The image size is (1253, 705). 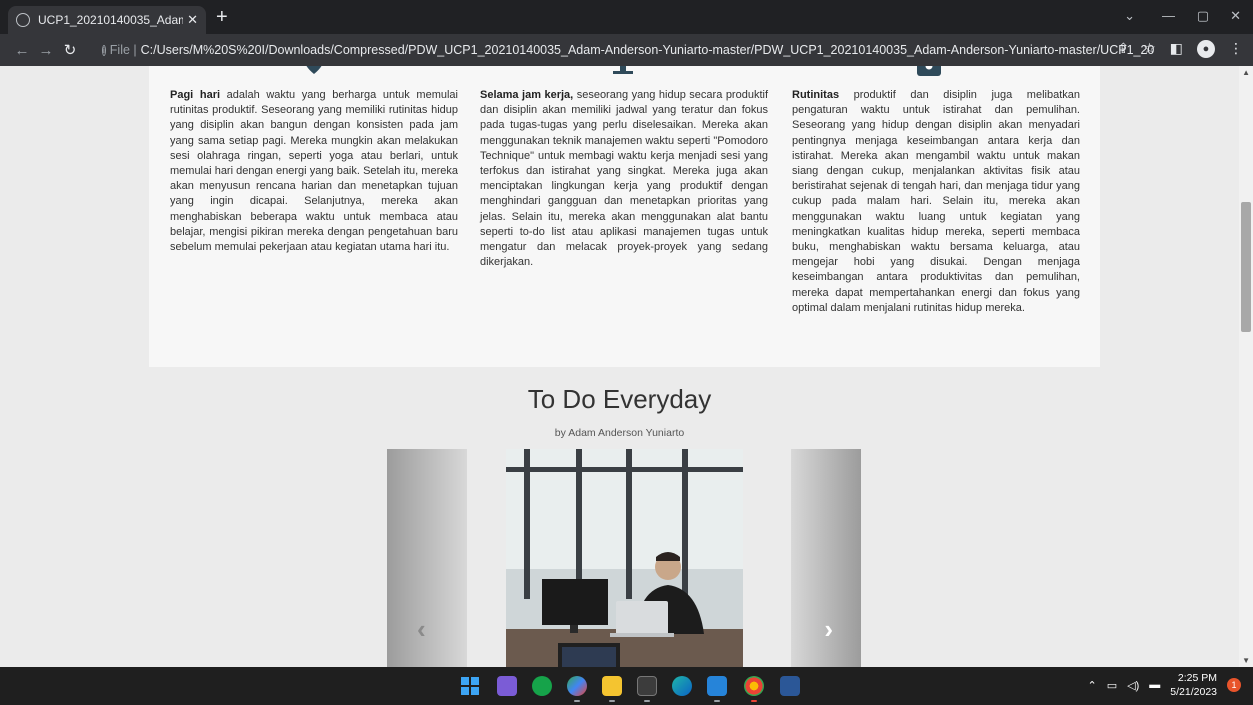 I want to click on new-tab-button: +, so click(x=222, y=17).